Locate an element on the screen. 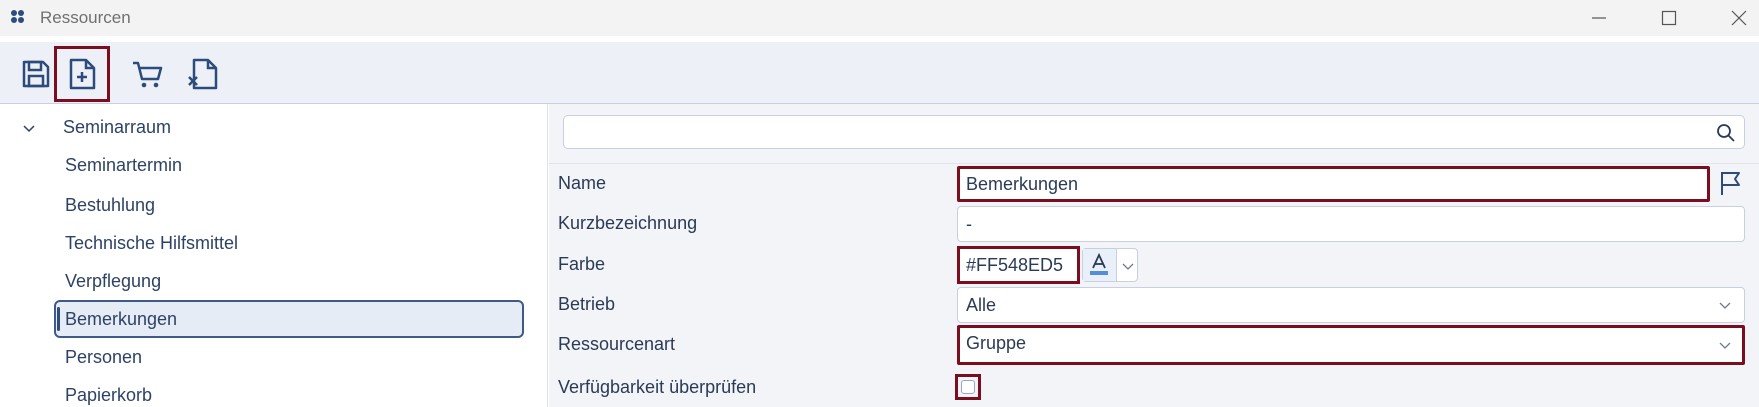  farbe-field: #FF548ED5 is located at coordinates (1018, 265).